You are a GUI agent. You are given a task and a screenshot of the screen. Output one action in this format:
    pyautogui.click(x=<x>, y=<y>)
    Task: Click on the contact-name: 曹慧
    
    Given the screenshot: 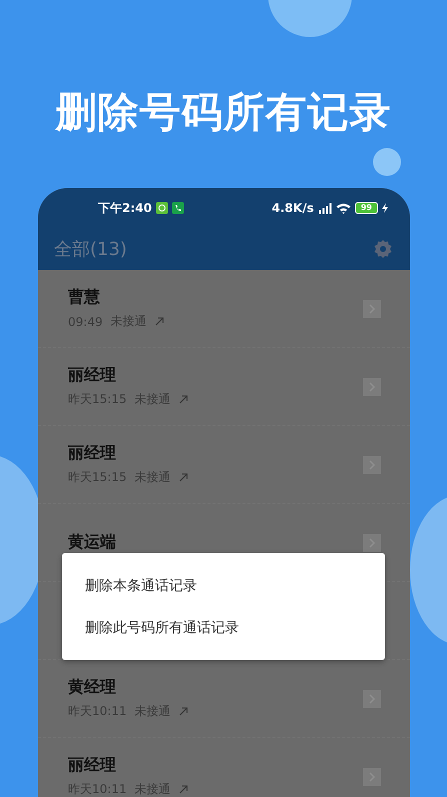 What is the action you would take?
    pyautogui.click(x=84, y=297)
    